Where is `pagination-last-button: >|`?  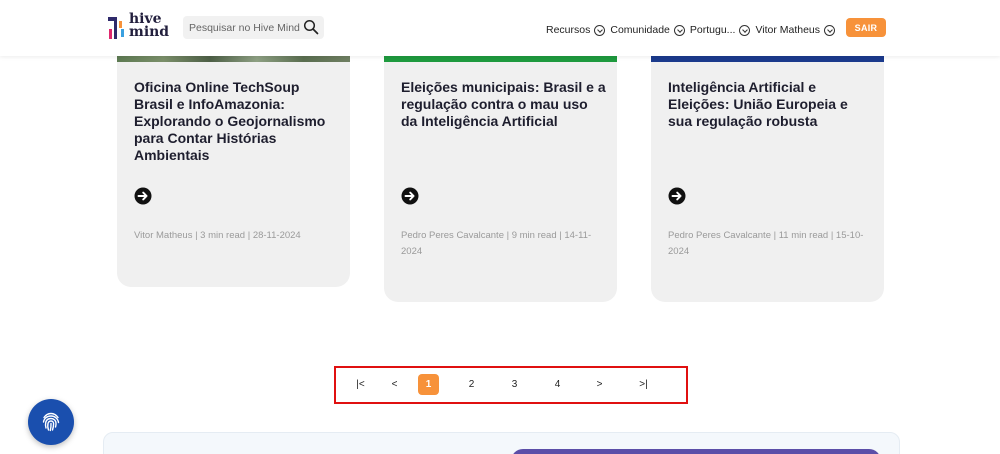 pagination-last-button: >| is located at coordinates (643, 384).